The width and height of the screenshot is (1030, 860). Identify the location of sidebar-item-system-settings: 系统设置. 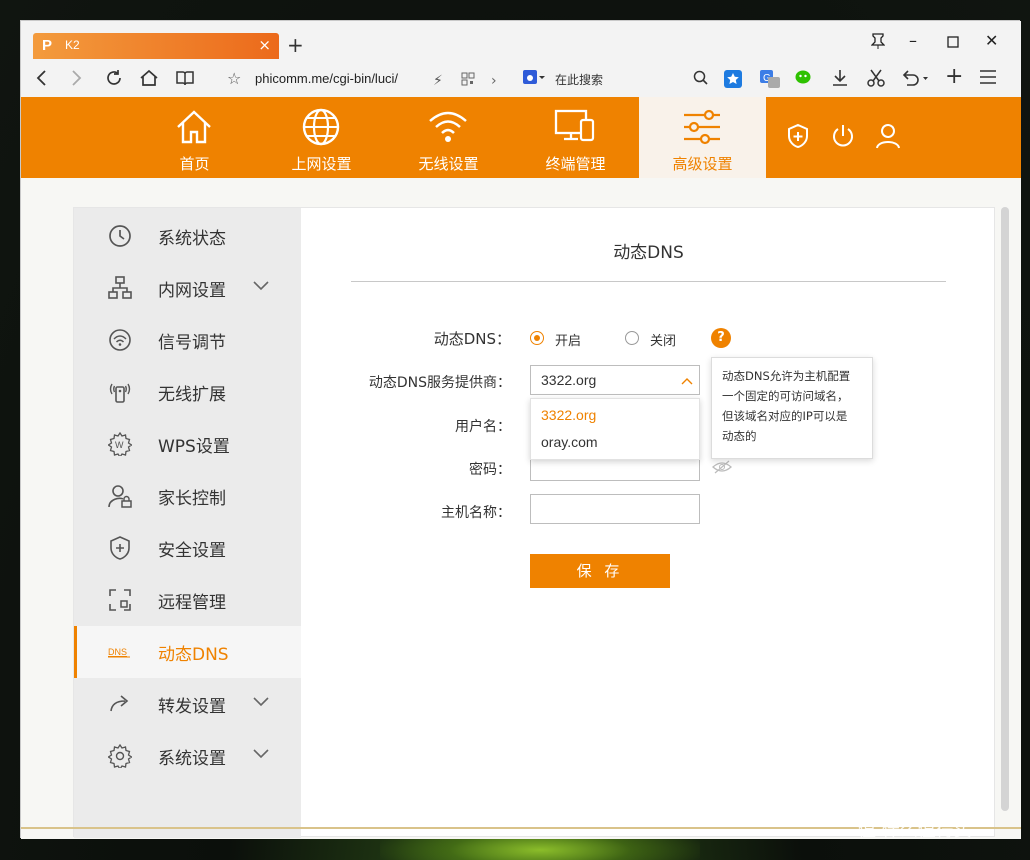
(187, 756).